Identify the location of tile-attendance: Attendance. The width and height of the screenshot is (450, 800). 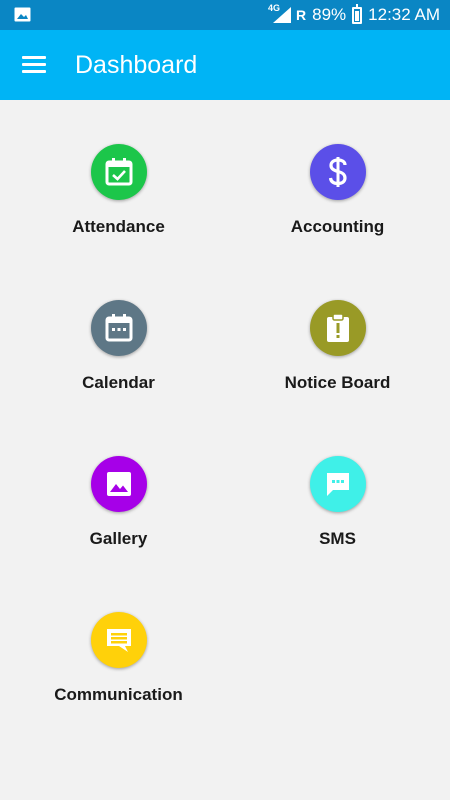
(118, 178).